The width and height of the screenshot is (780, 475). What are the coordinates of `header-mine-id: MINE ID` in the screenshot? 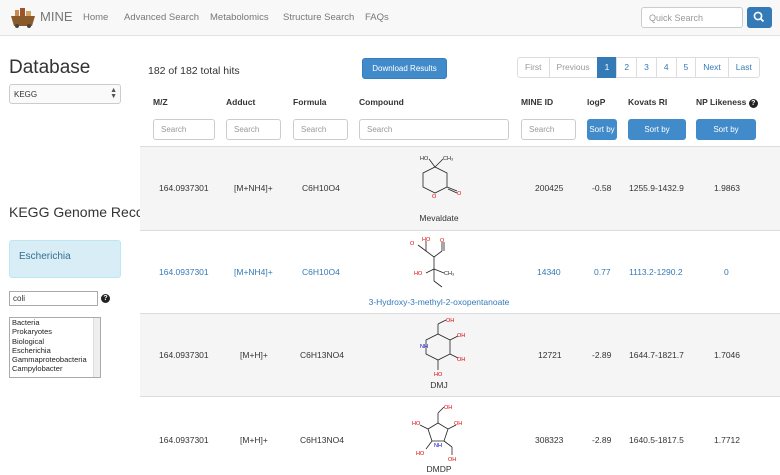 It's located at (537, 102).